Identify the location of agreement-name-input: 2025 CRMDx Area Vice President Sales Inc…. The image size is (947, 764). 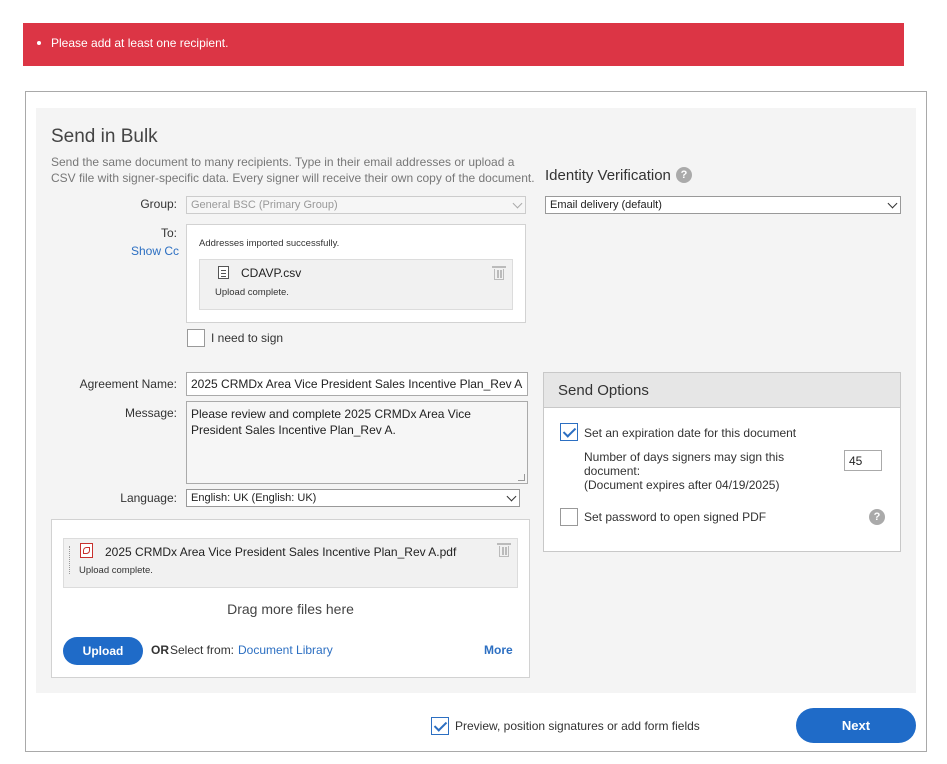
(357, 384).